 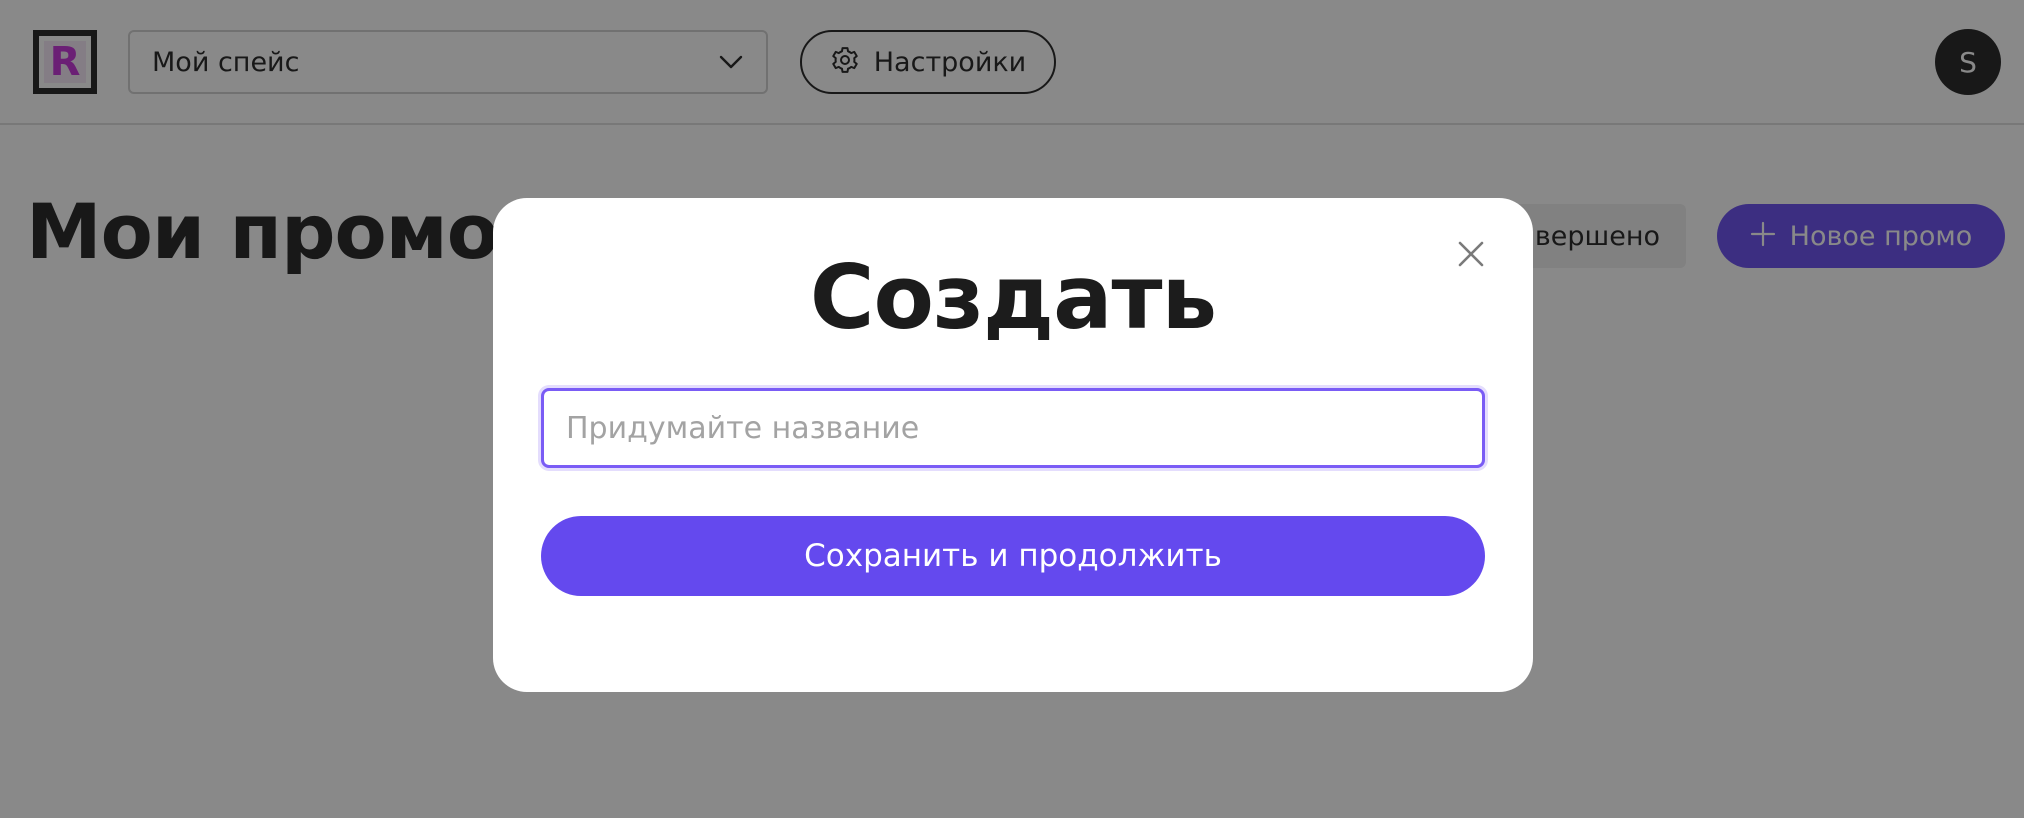 I want to click on save-button-label: Сохранить и продолжить, so click(x=1013, y=556).